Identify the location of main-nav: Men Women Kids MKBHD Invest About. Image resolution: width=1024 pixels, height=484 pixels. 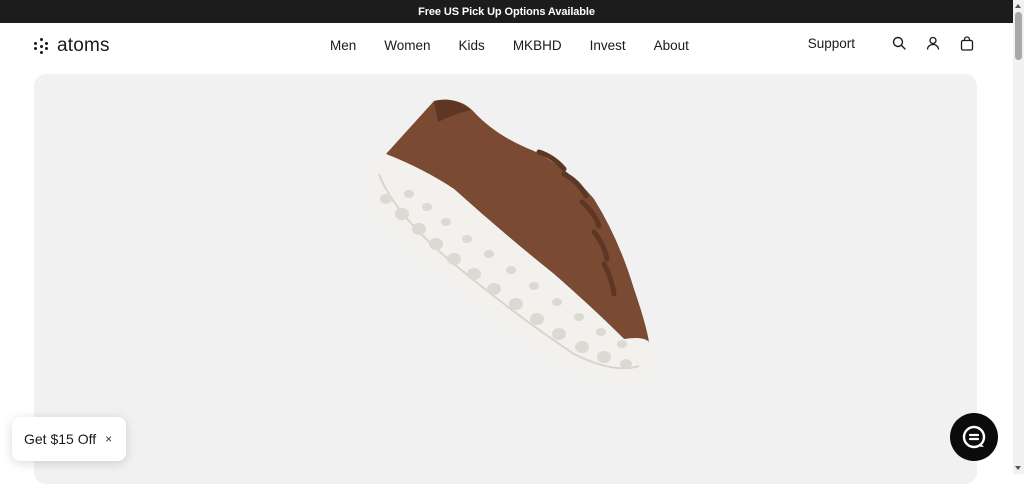
(523, 45).